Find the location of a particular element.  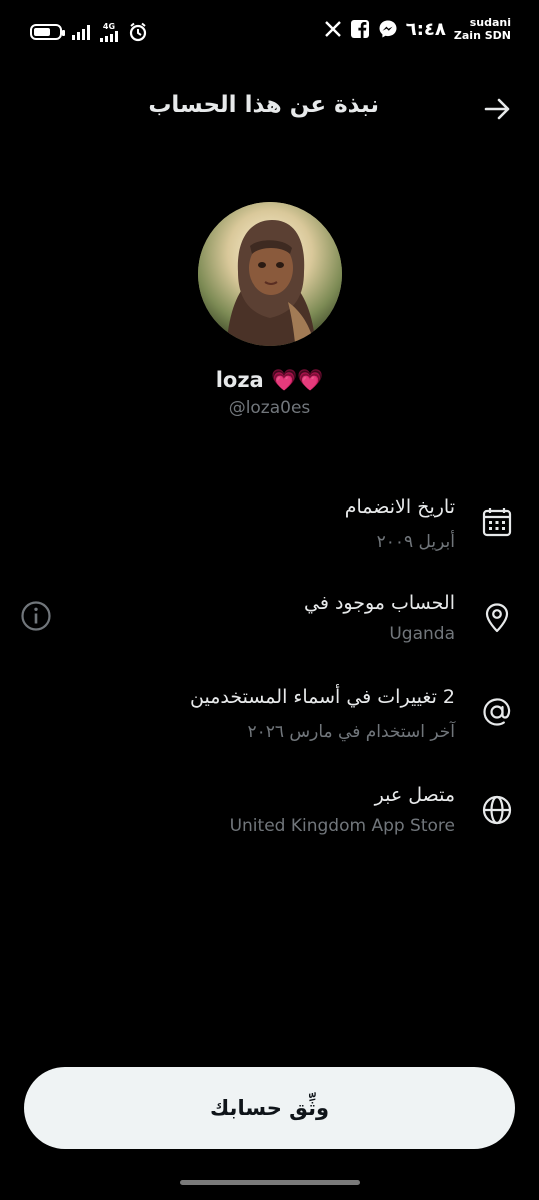

username: @loza0es is located at coordinates (269, 408).